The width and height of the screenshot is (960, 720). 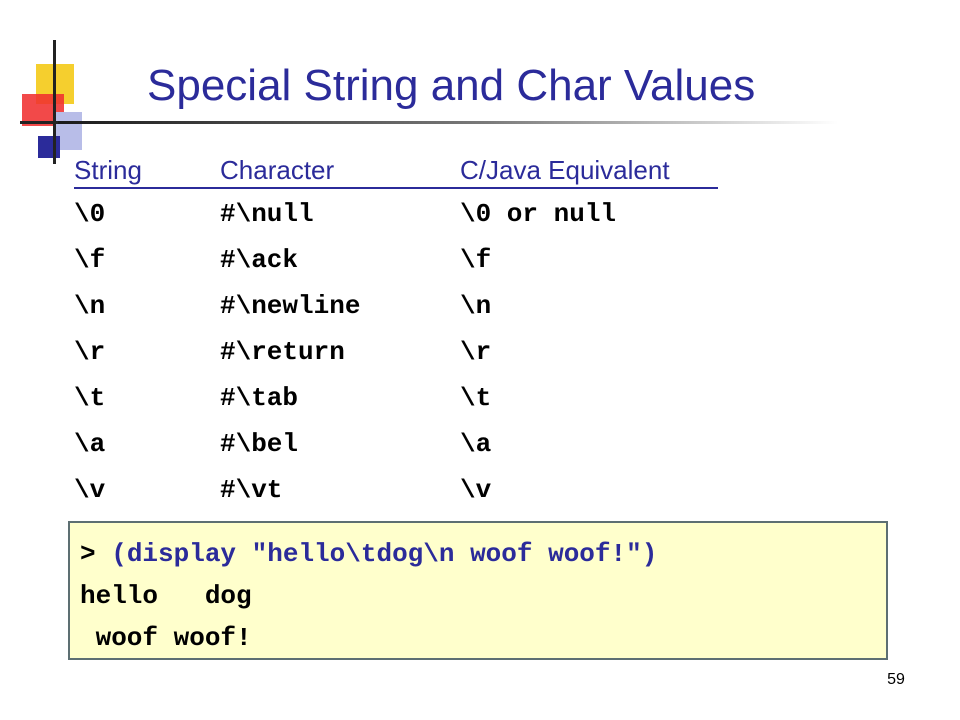 What do you see at coordinates (396, 490) in the screenshot?
I see `table-row: \v #\vt \v` at bounding box center [396, 490].